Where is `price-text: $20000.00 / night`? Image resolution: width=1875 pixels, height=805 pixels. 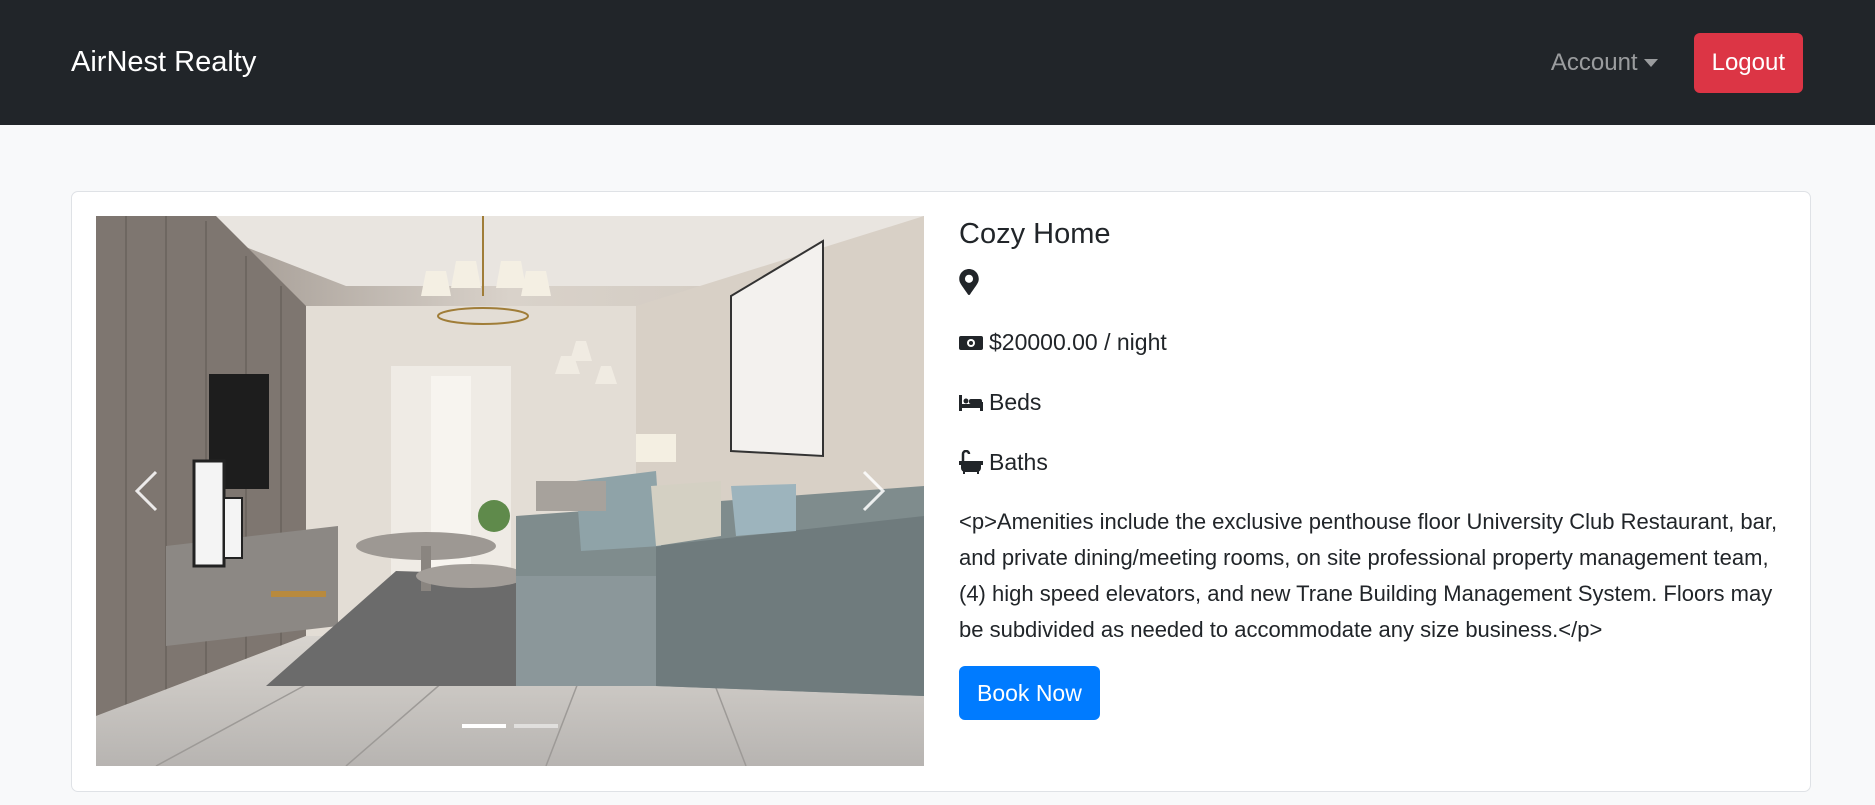 price-text: $20000.00 / night is located at coordinates (1078, 341).